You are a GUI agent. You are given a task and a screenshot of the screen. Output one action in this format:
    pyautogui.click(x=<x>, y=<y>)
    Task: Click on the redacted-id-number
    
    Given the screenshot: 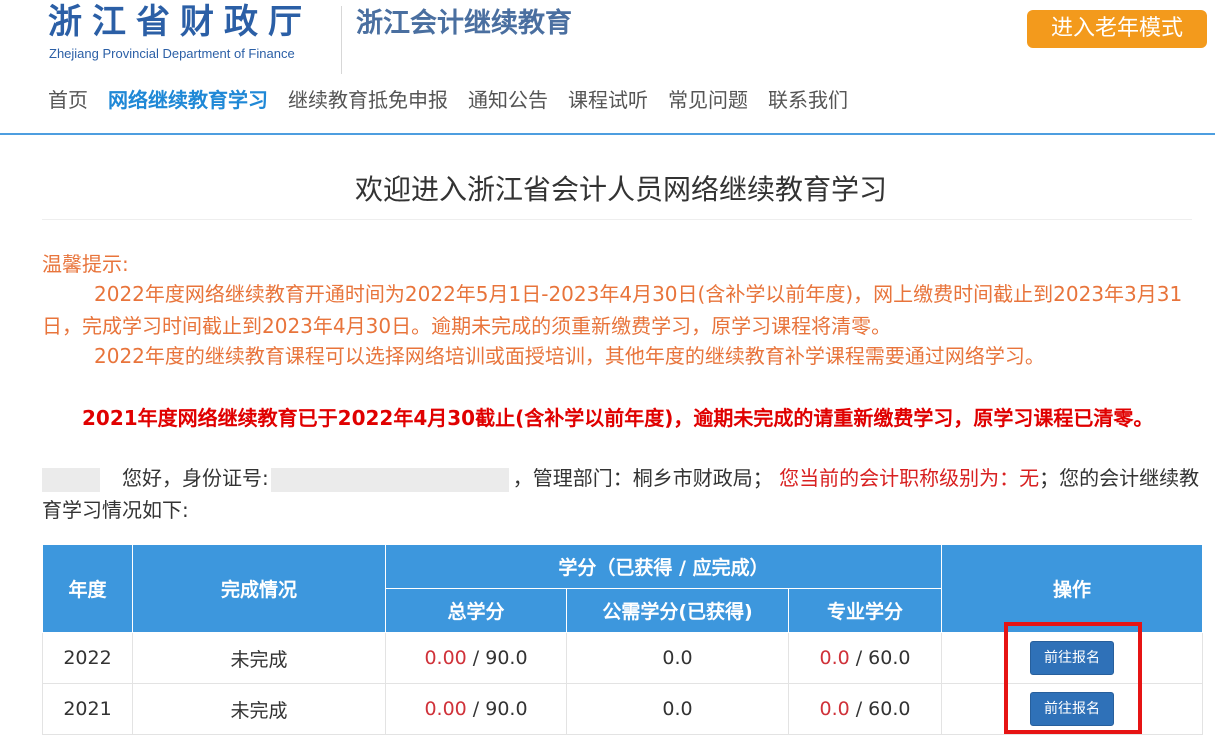 What is the action you would take?
    pyautogui.click(x=389, y=479)
    